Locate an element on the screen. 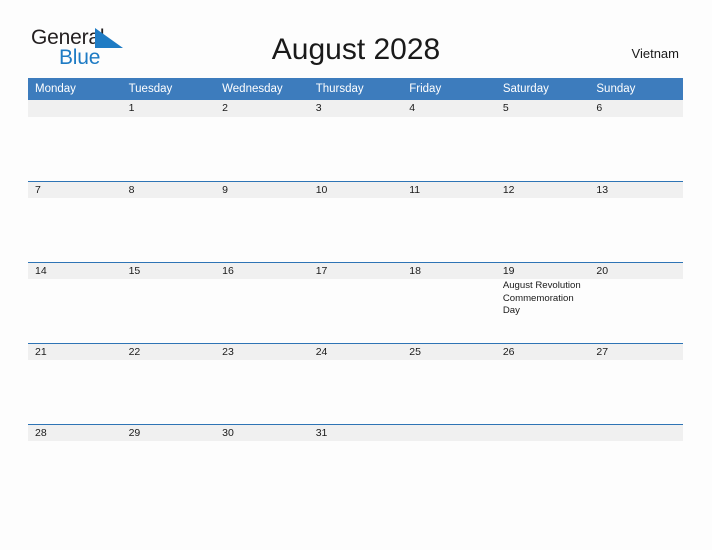 The image size is (712, 550). calendar-day-cell: 2 is located at coordinates (262, 140).